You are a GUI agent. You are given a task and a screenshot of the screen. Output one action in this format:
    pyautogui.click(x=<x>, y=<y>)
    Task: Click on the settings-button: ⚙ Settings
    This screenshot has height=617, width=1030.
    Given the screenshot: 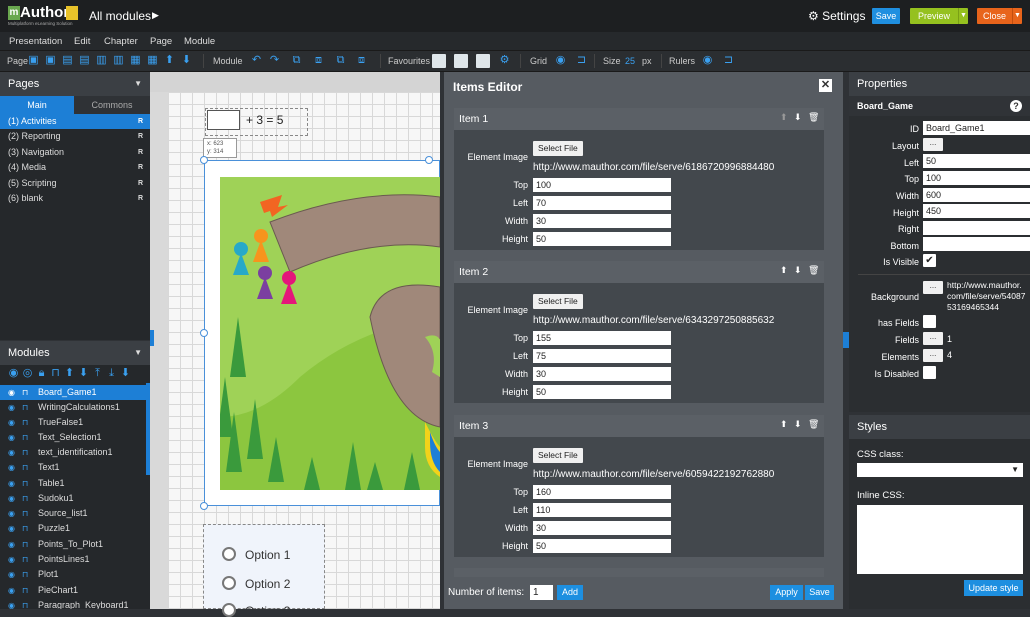 What is the action you would take?
    pyautogui.click(x=836, y=16)
    